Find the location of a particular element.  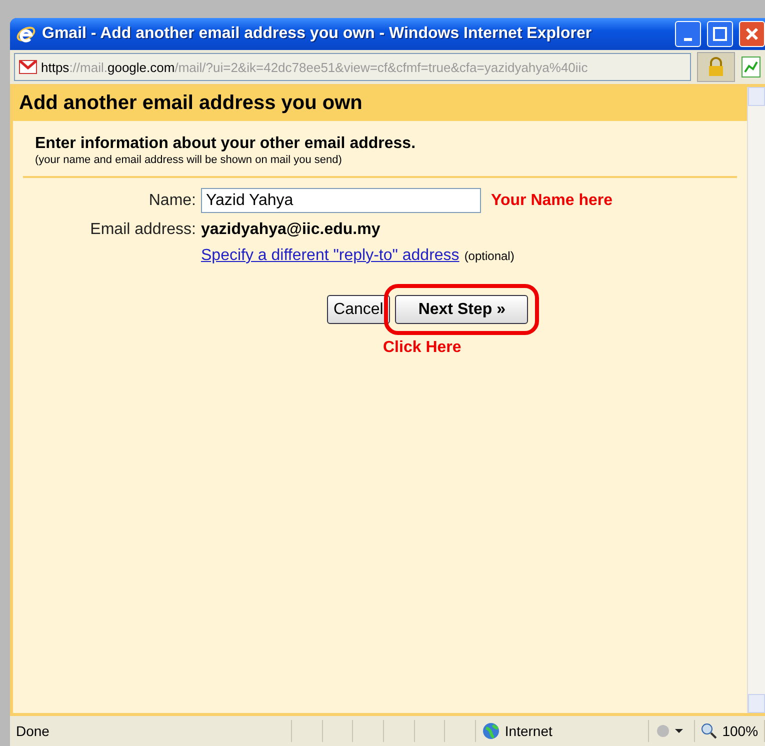

minimize-button is located at coordinates (688, 34).